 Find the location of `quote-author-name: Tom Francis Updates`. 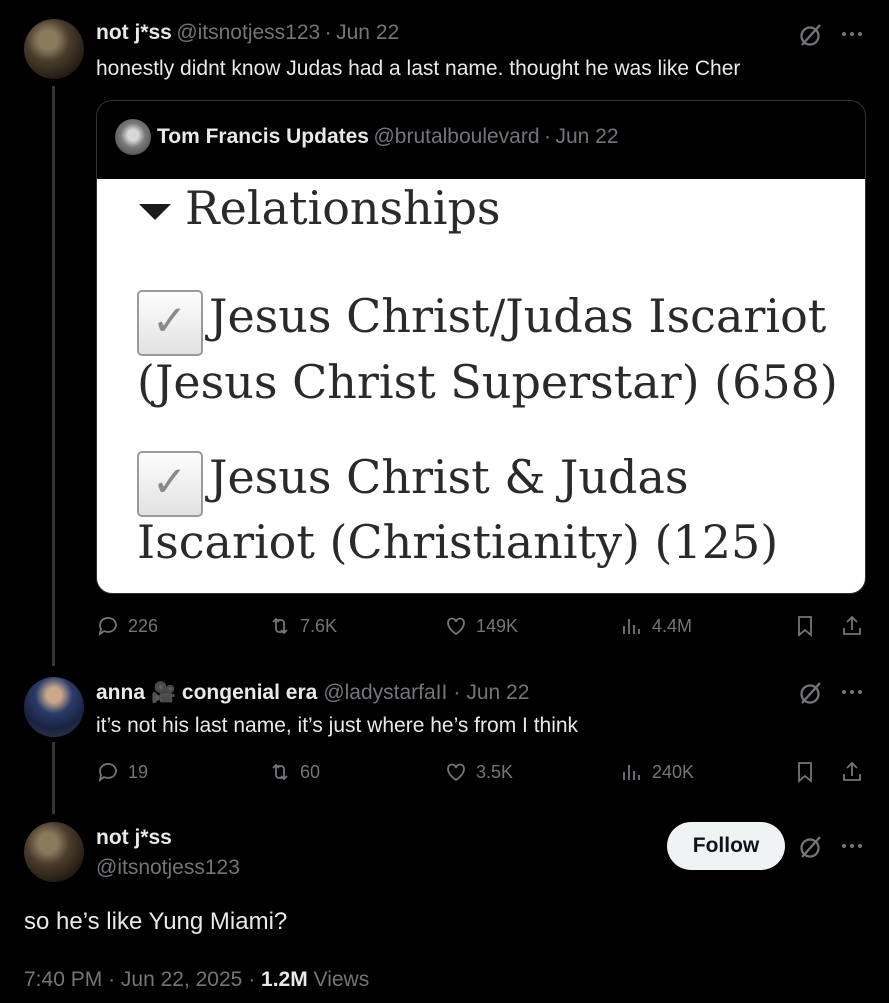

quote-author-name: Tom Francis Updates is located at coordinates (263, 136).